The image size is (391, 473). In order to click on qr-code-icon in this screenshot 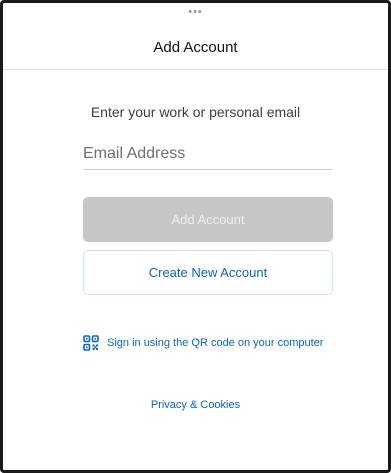, I will do `click(91, 343)`.